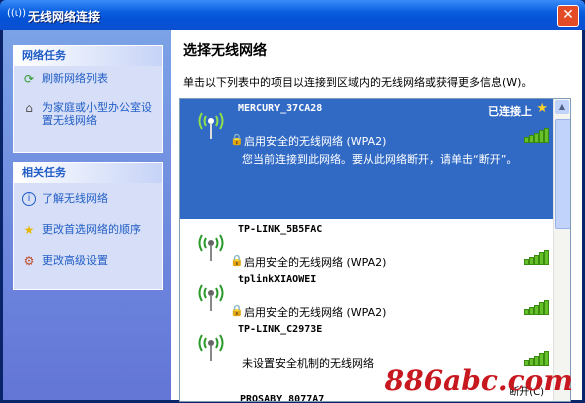  I want to click on task-label: 更改首选网络的顺序, so click(91, 229).